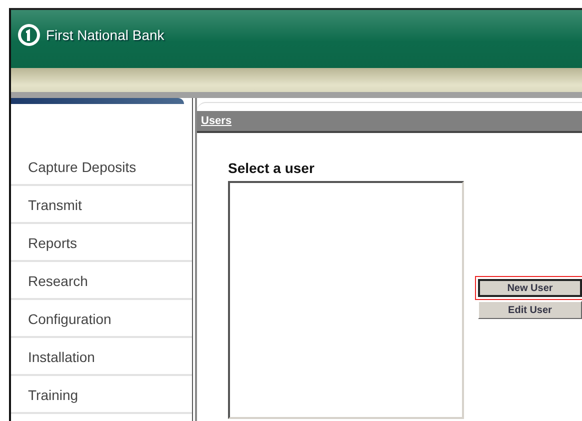 This screenshot has width=582, height=421. I want to click on edit-user-button: Edit User, so click(530, 310).